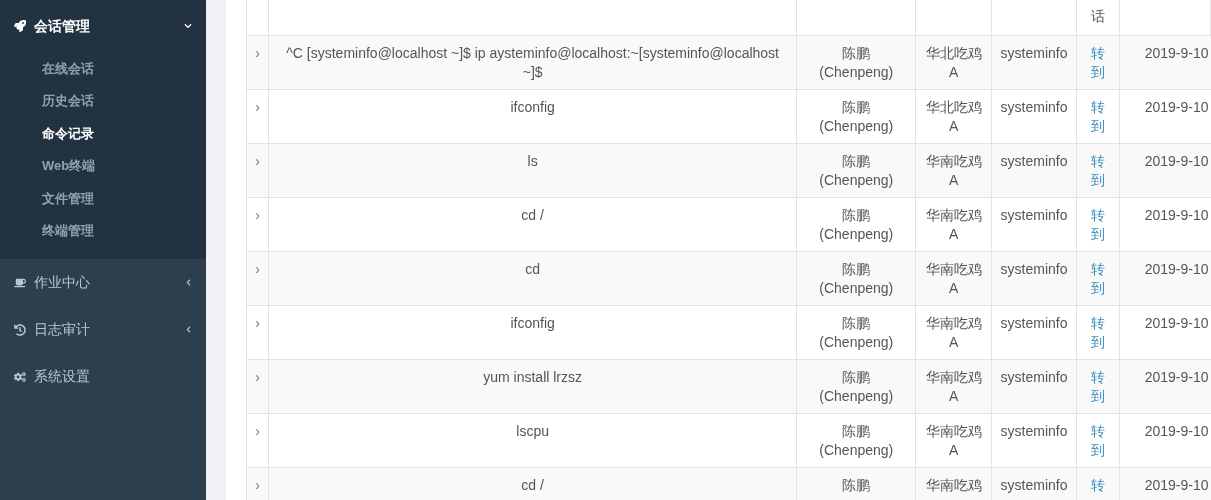 The height and width of the screenshot is (500, 1211). What do you see at coordinates (533, 269) in the screenshot?
I see `table-cell: cd` at bounding box center [533, 269].